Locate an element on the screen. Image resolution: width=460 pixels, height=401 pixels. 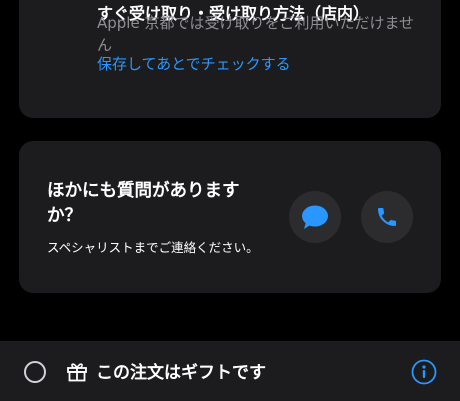
call-button is located at coordinates (387, 217).